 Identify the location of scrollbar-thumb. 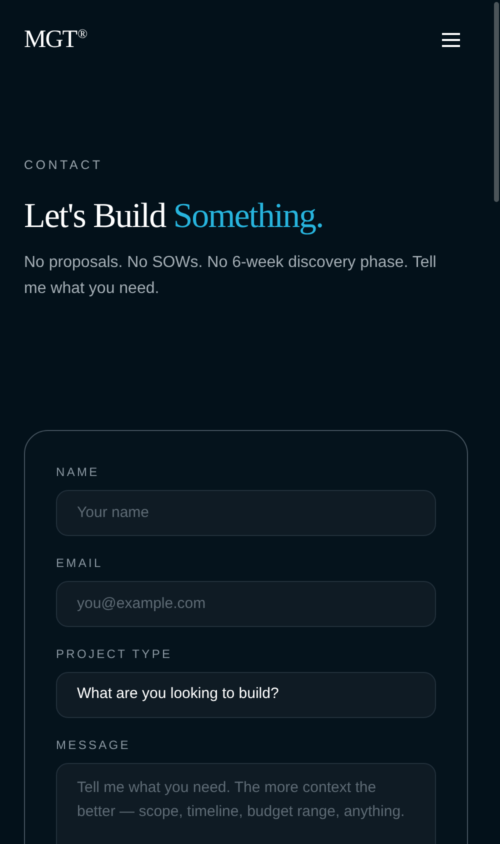
(496, 102).